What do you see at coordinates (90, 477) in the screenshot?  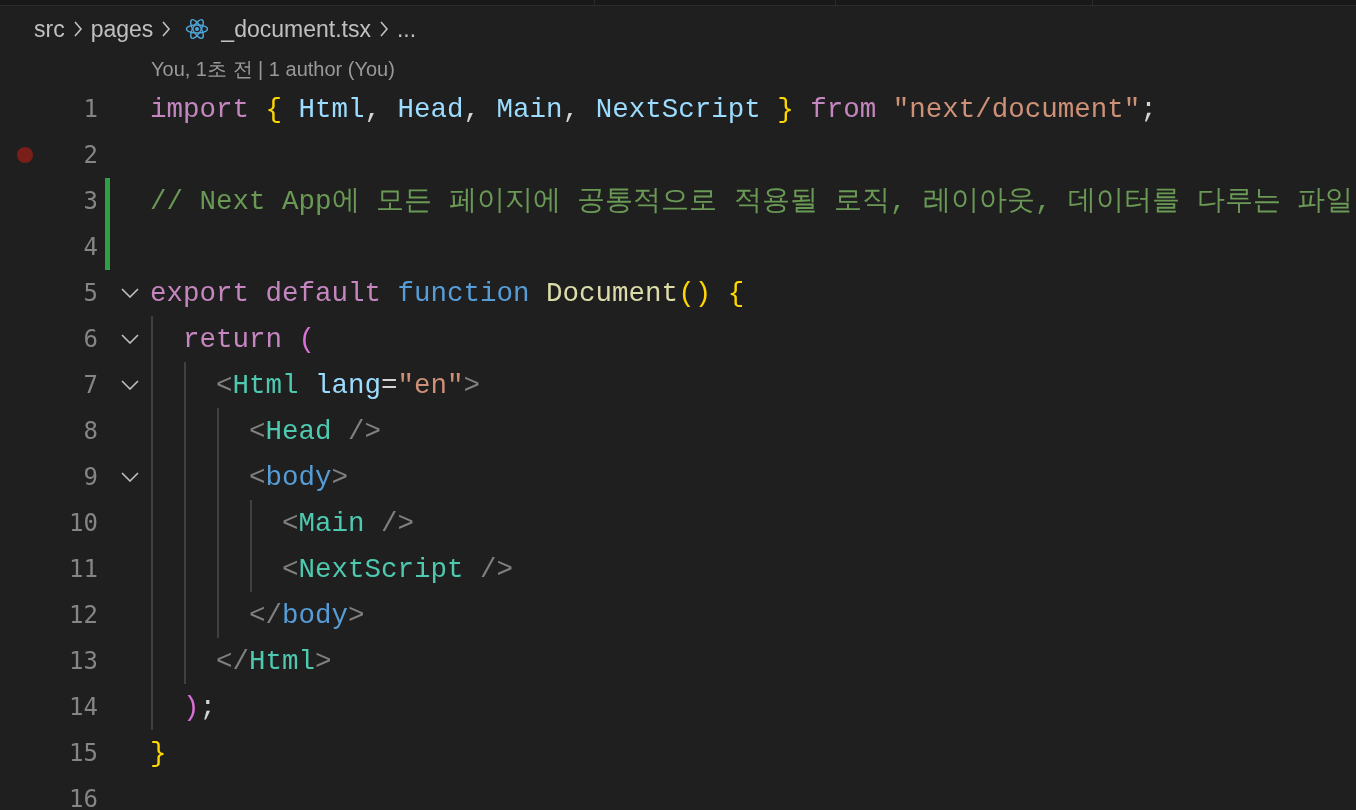 I see `line-number: 9` at bounding box center [90, 477].